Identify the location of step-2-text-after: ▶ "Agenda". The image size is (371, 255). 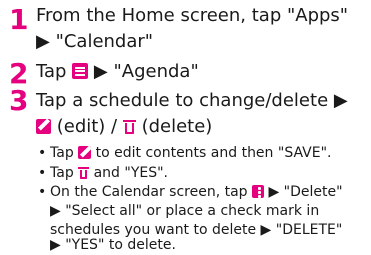
(143, 71).